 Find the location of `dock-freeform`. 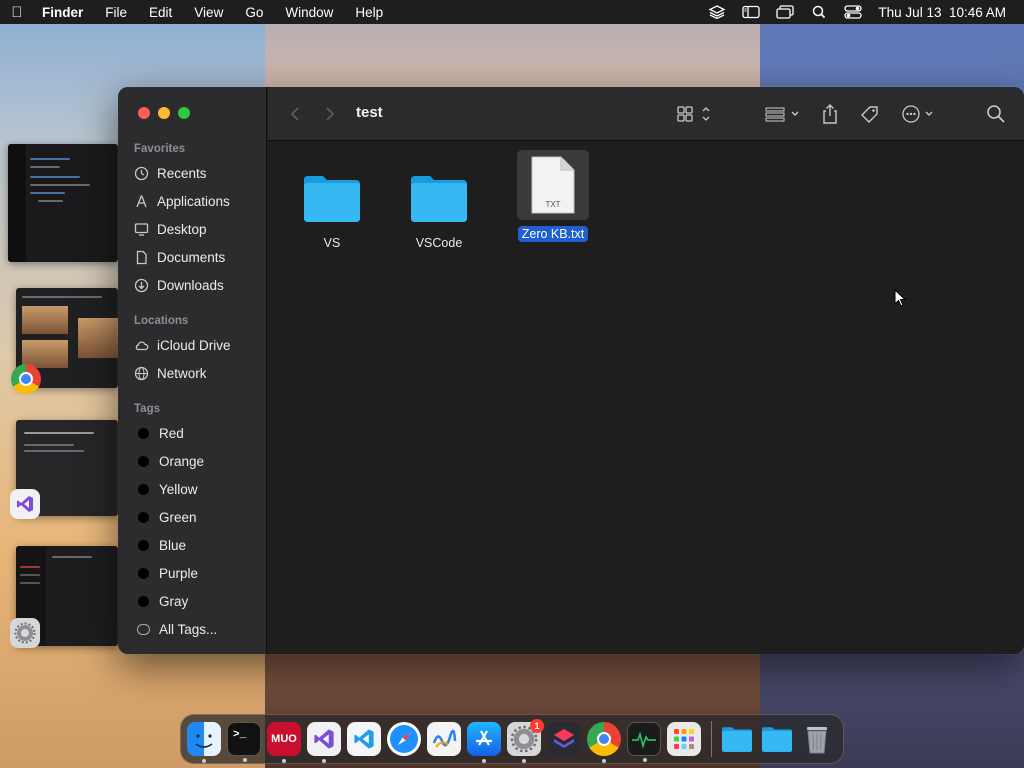

dock-freeform is located at coordinates (444, 739).